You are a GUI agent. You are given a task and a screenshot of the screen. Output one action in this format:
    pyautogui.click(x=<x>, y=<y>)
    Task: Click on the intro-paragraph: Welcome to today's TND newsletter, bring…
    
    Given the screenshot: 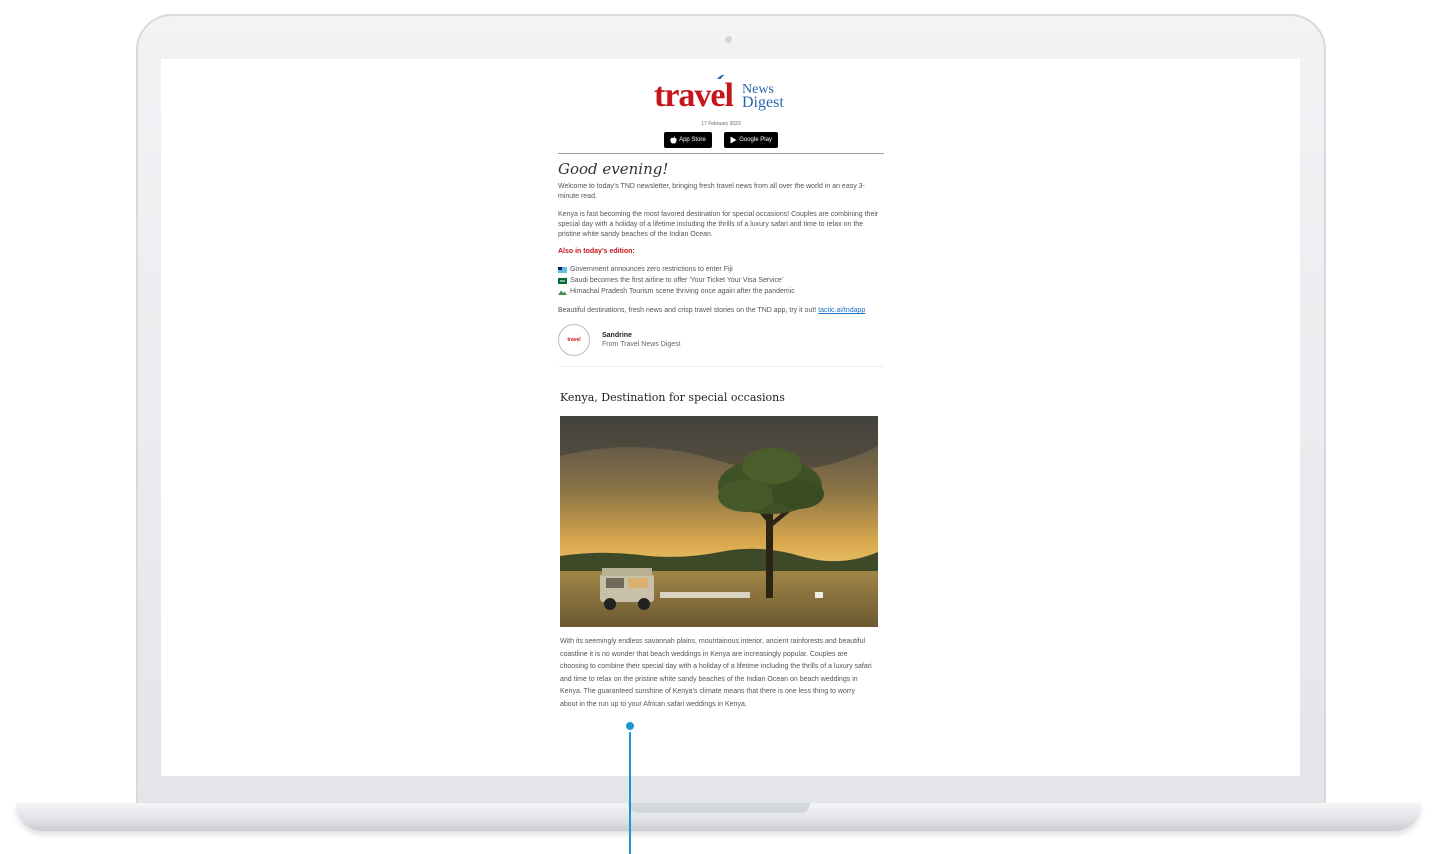 What is the action you would take?
    pyautogui.click(x=711, y=191)
    